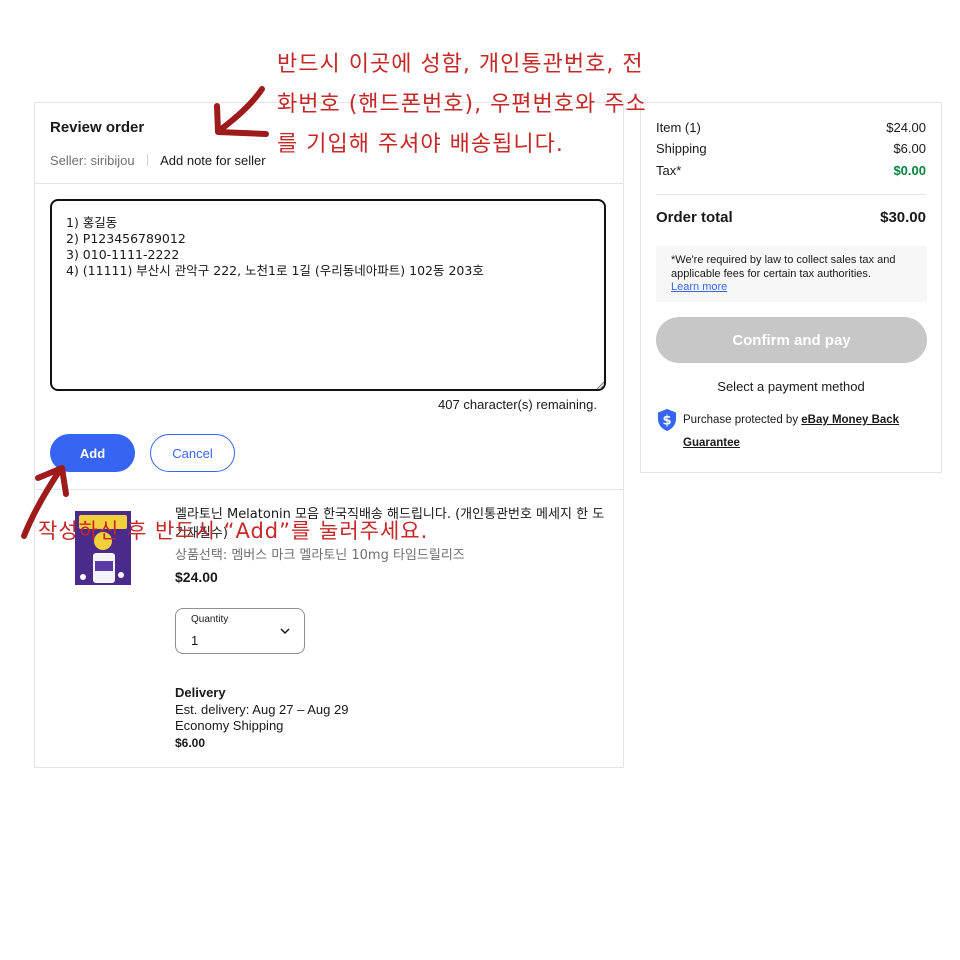  What do you see at coordinates (229, 725) in the screenshot?
I see `shipping-method: Economy Shipping` at bounding box center [229, 725].